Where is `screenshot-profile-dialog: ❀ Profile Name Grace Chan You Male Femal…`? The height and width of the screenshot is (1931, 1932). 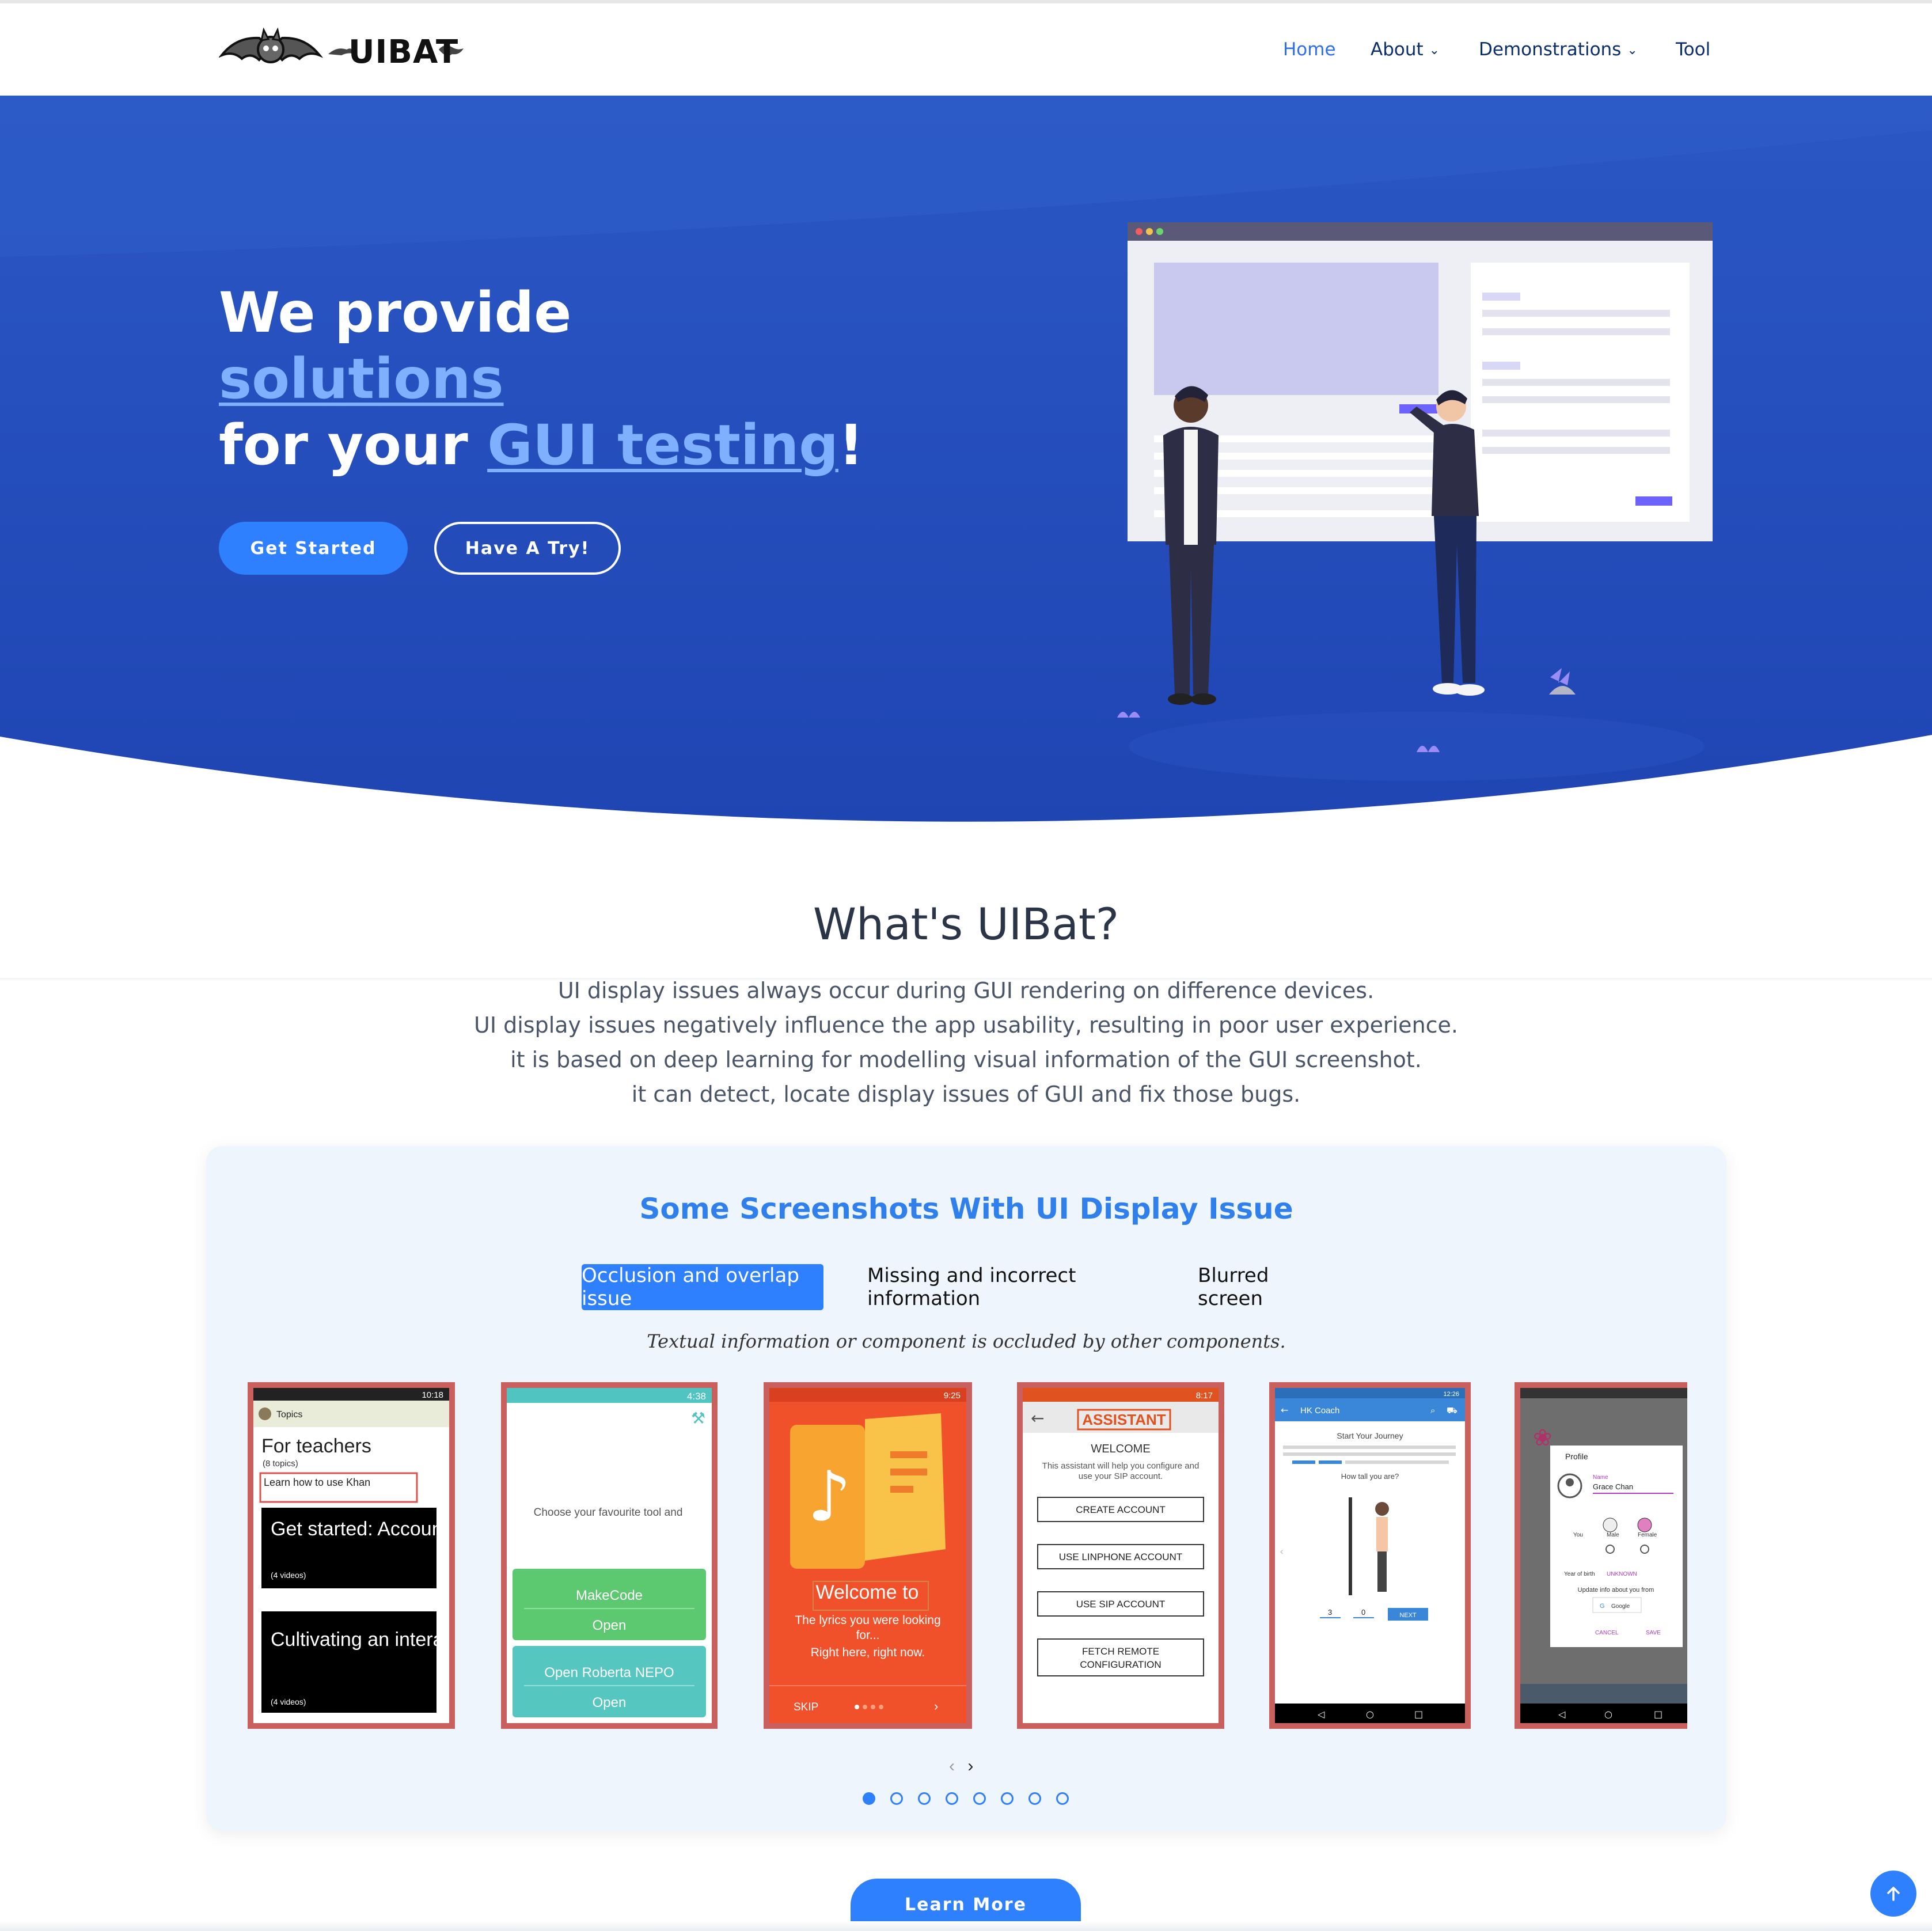
screenshot-profile-dialog: ❀ Profile Name Grace Chan You Male Femal… is located at coordinates (1601, 1555).